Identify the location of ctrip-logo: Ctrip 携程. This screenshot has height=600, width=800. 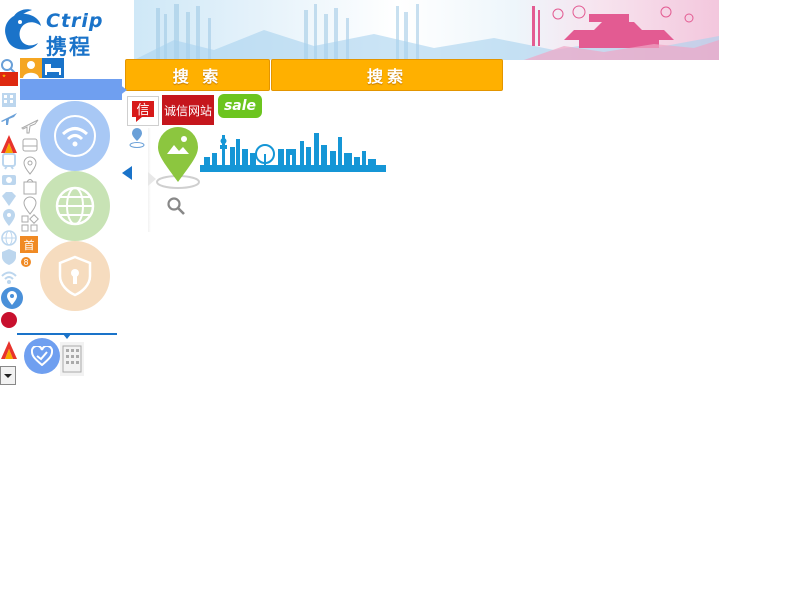
(61, 31).